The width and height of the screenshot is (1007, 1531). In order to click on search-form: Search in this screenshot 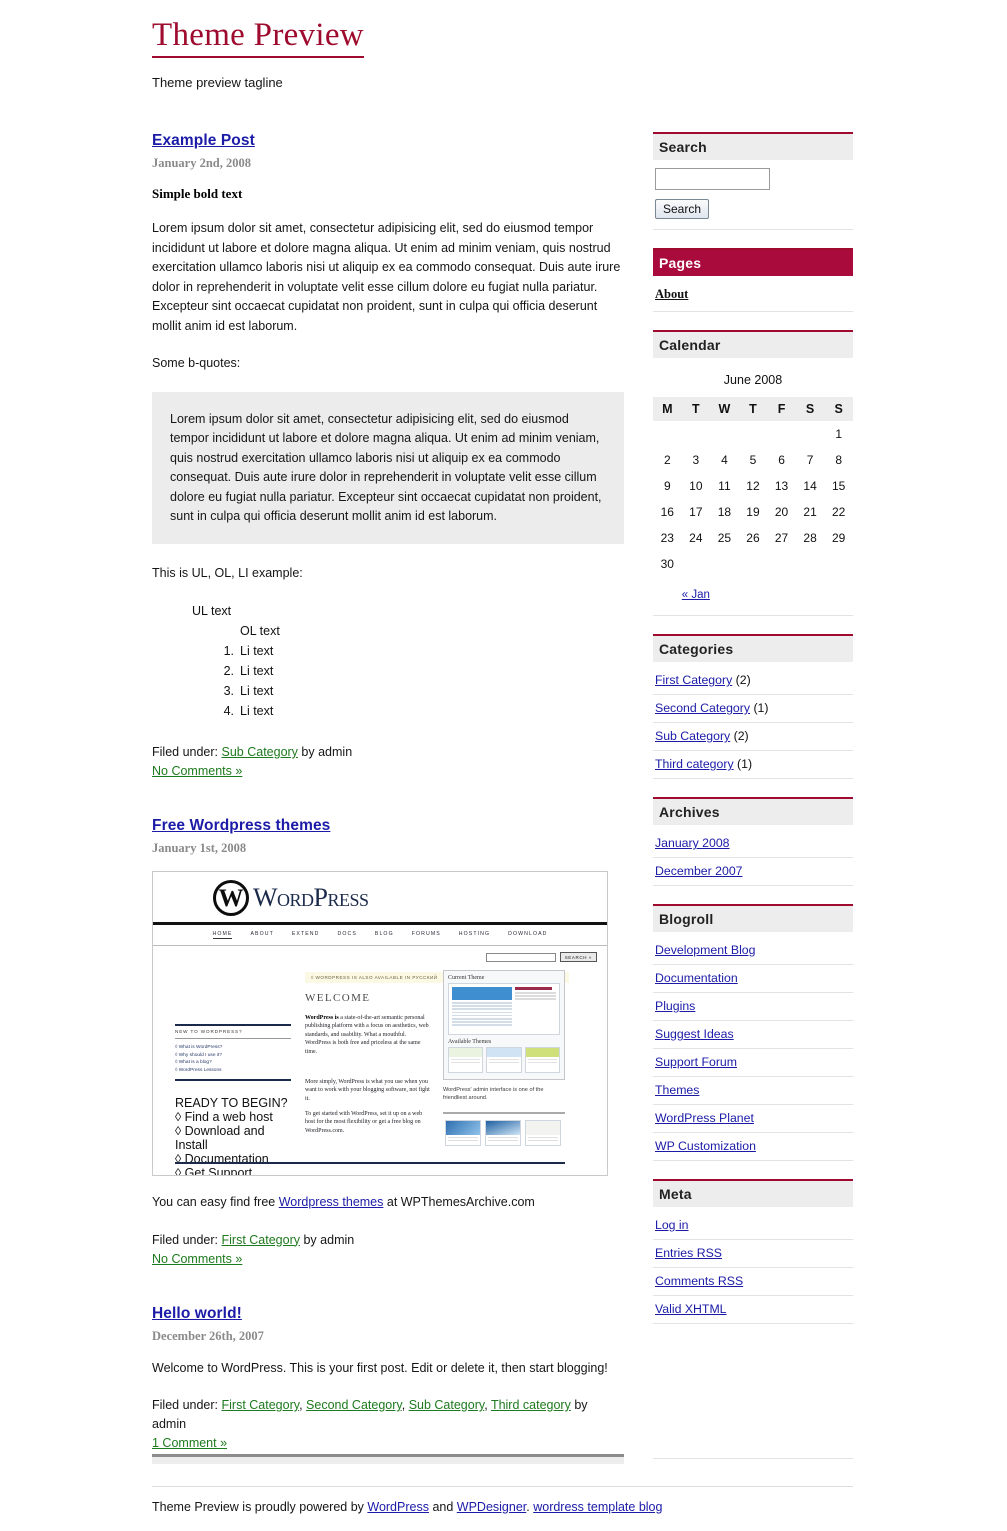, I will do `click(753, 197)`.